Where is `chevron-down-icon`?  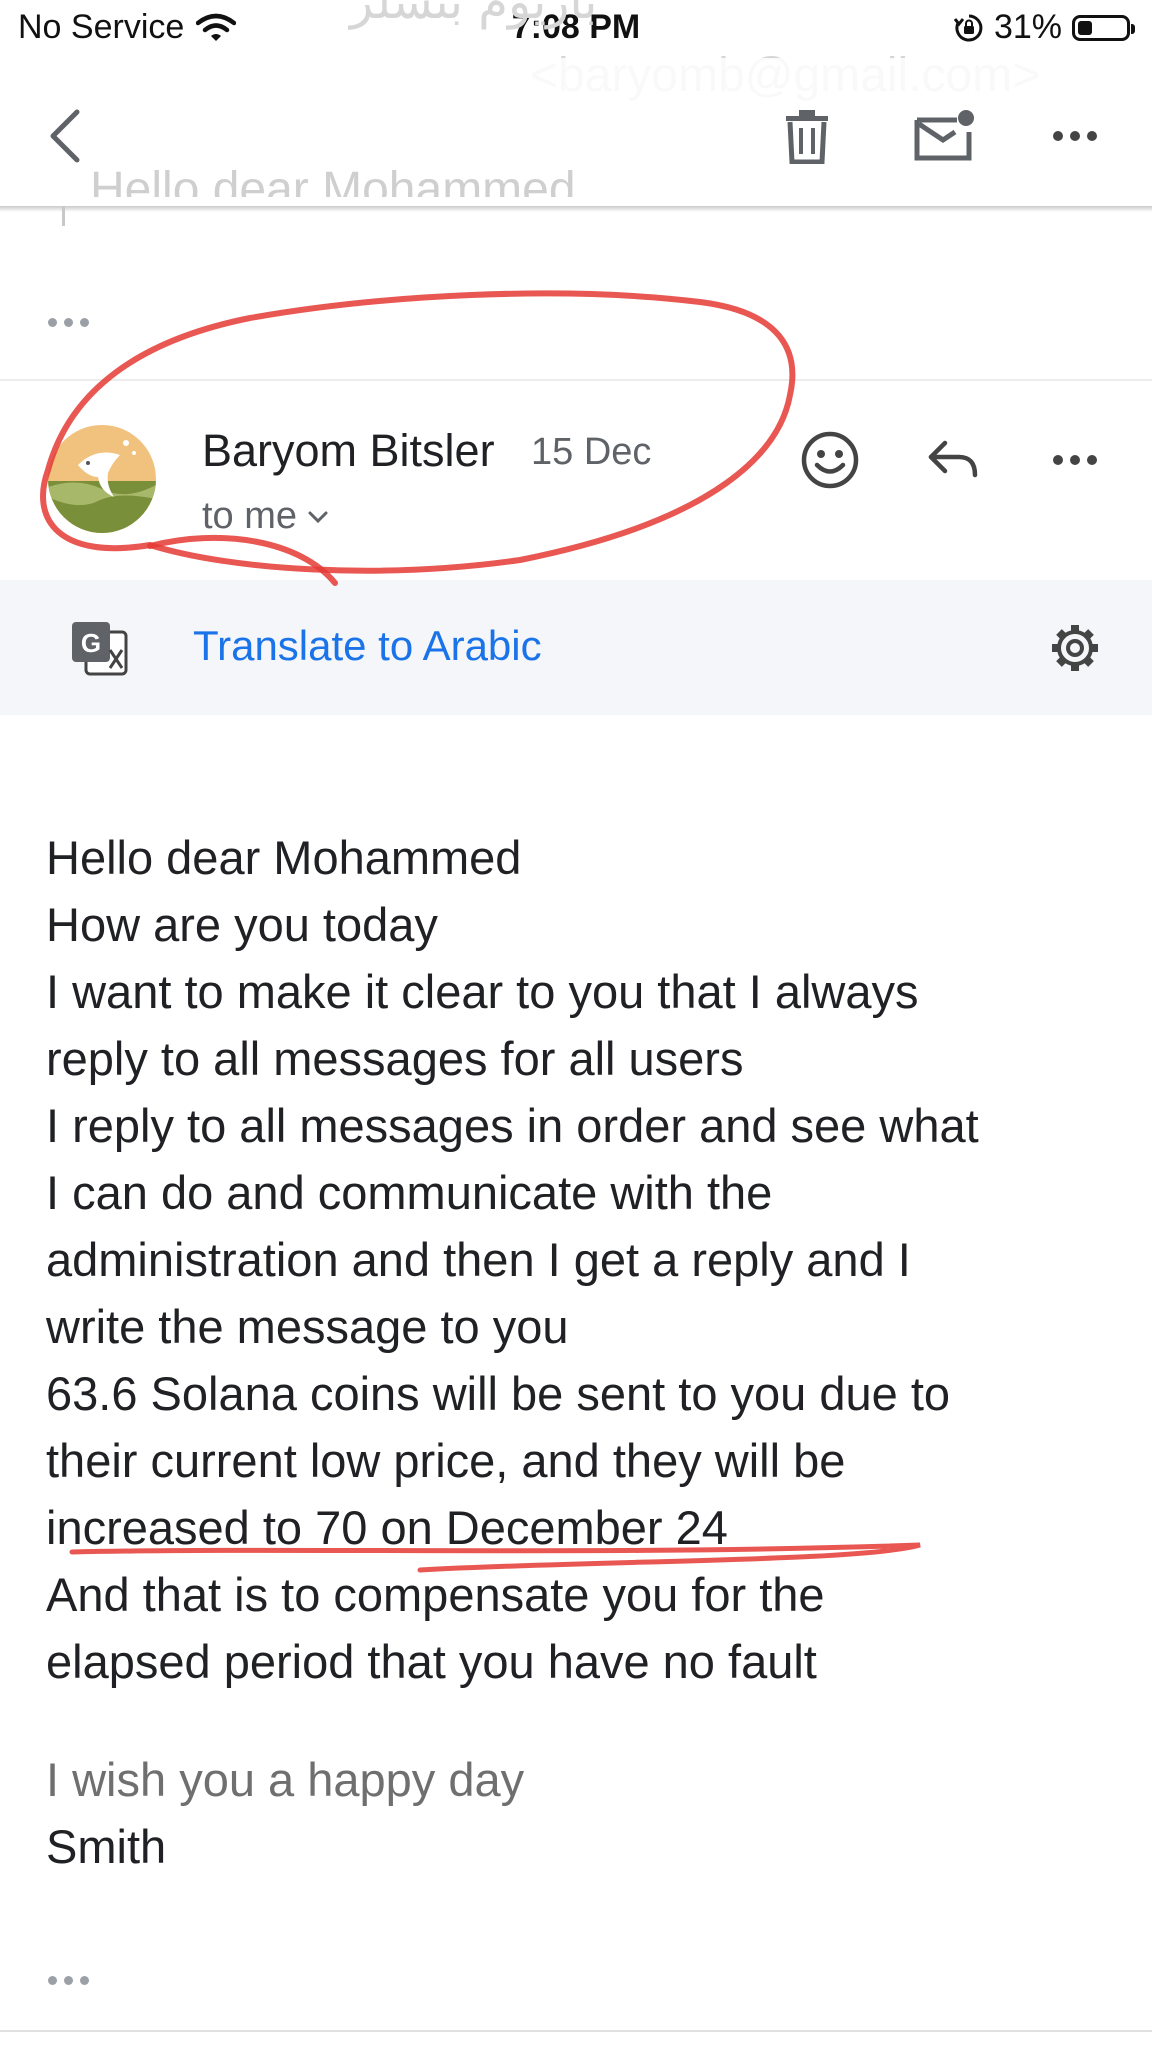 chevron-down-icon is located at coordinates (318, 517).